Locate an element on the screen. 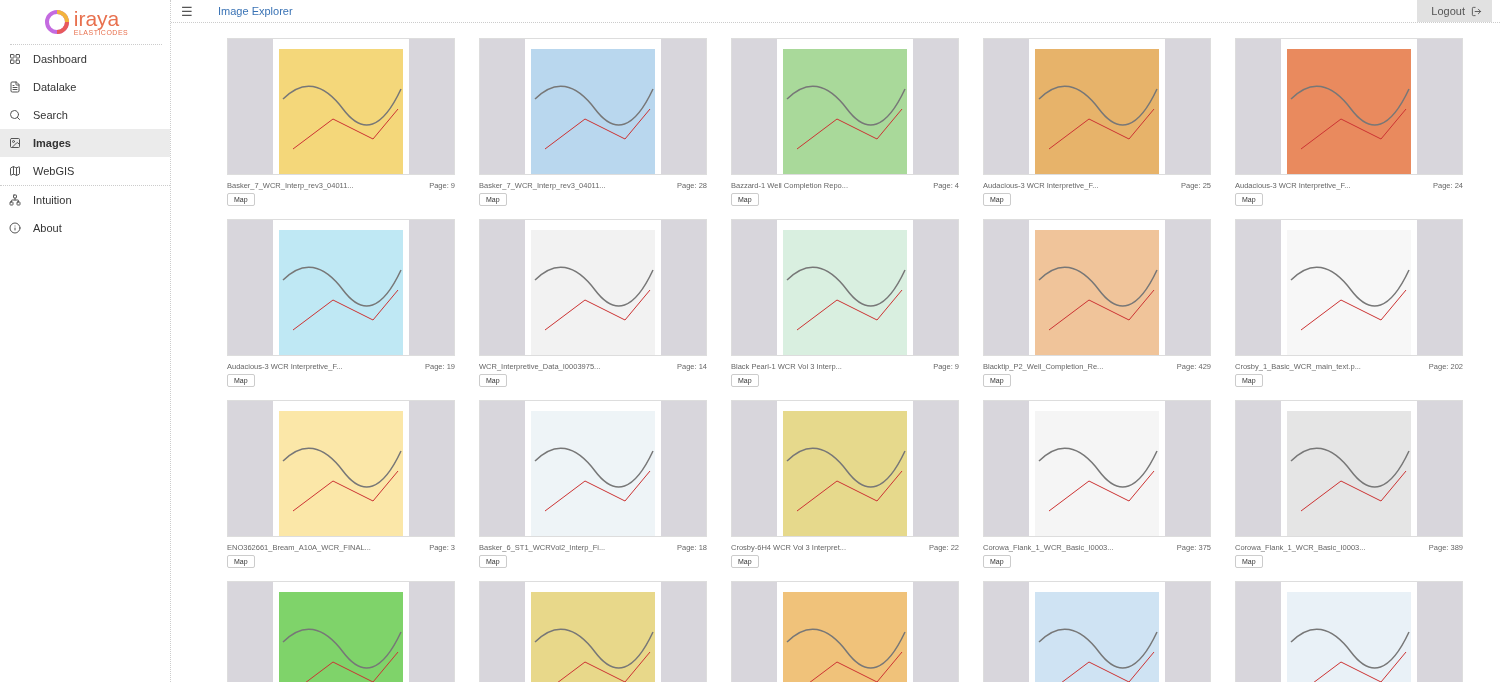 This screenshot has height=682, width=1500. image-icon is located at coordinates (15, 143).